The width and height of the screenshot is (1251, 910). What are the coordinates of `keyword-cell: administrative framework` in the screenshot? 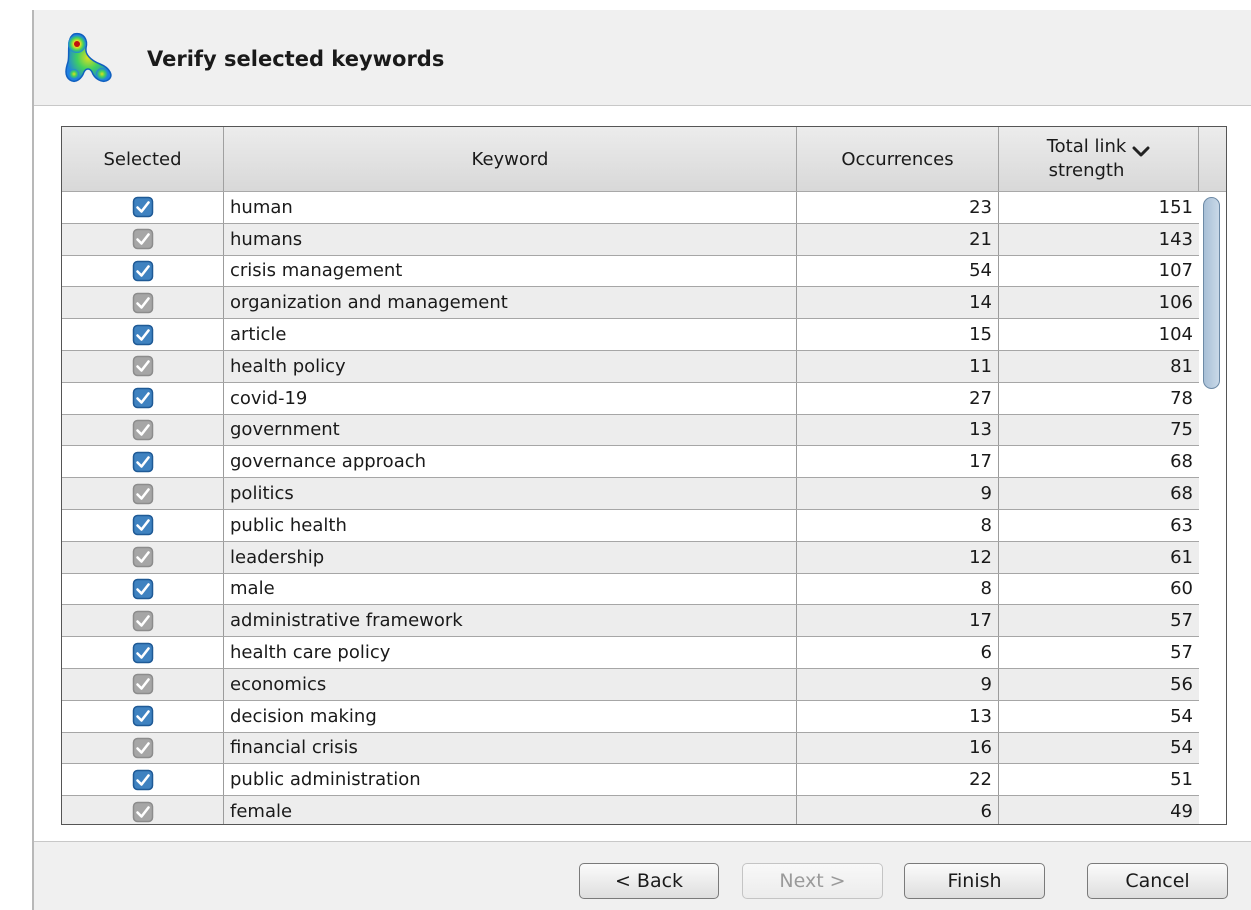 It's located at (510, 621).